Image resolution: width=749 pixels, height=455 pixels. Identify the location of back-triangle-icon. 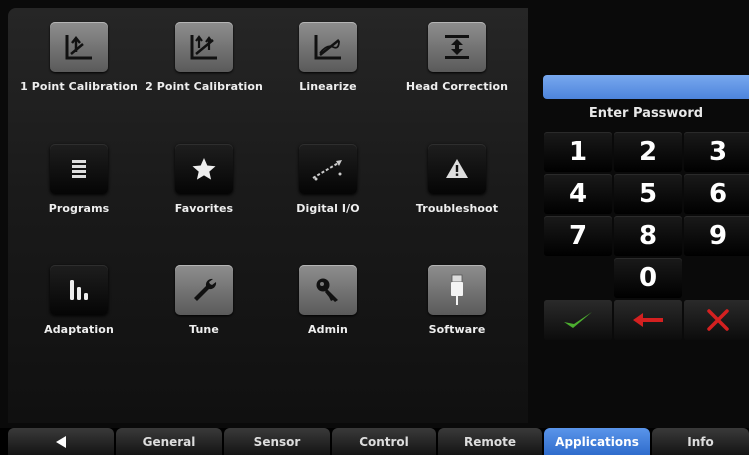
(61, 441).